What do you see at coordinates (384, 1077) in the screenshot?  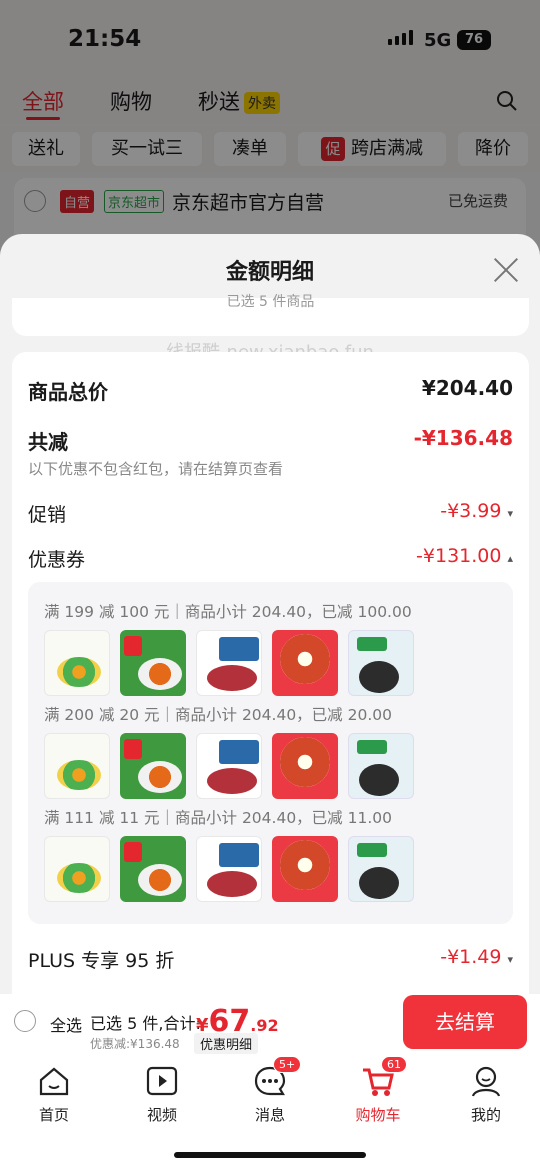 I see `cart-icon: 61` at bounding box center [384, 1077].